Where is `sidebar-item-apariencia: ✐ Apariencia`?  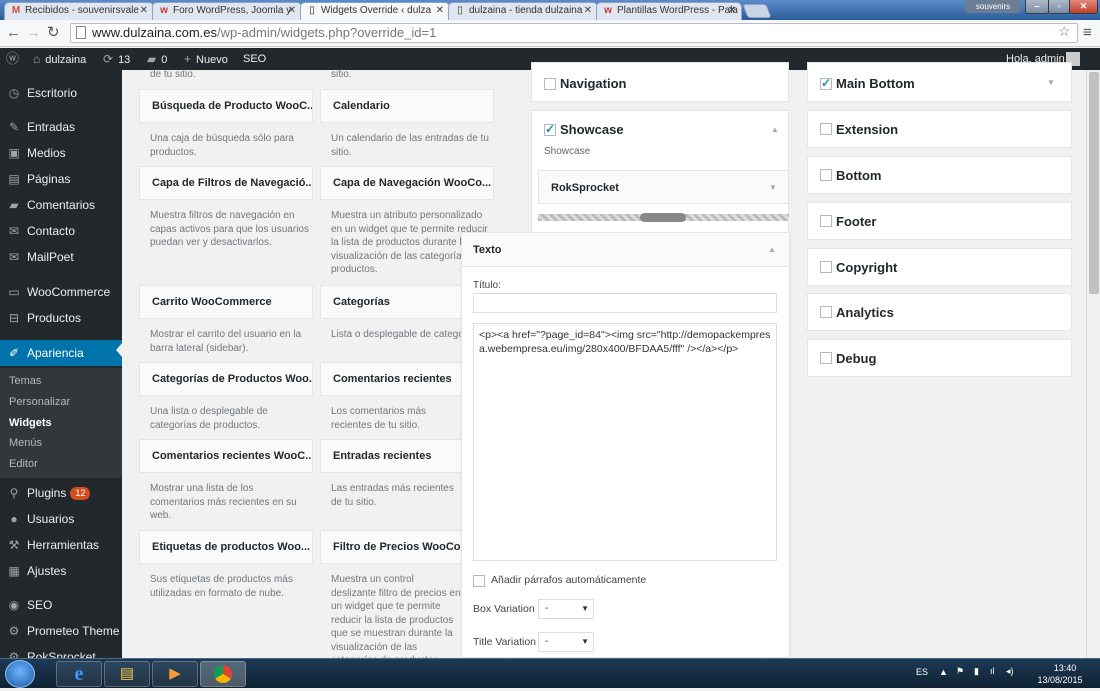
sidebar-item-apariencia: ✐ Apariencia is located at coordinates (61, 353).